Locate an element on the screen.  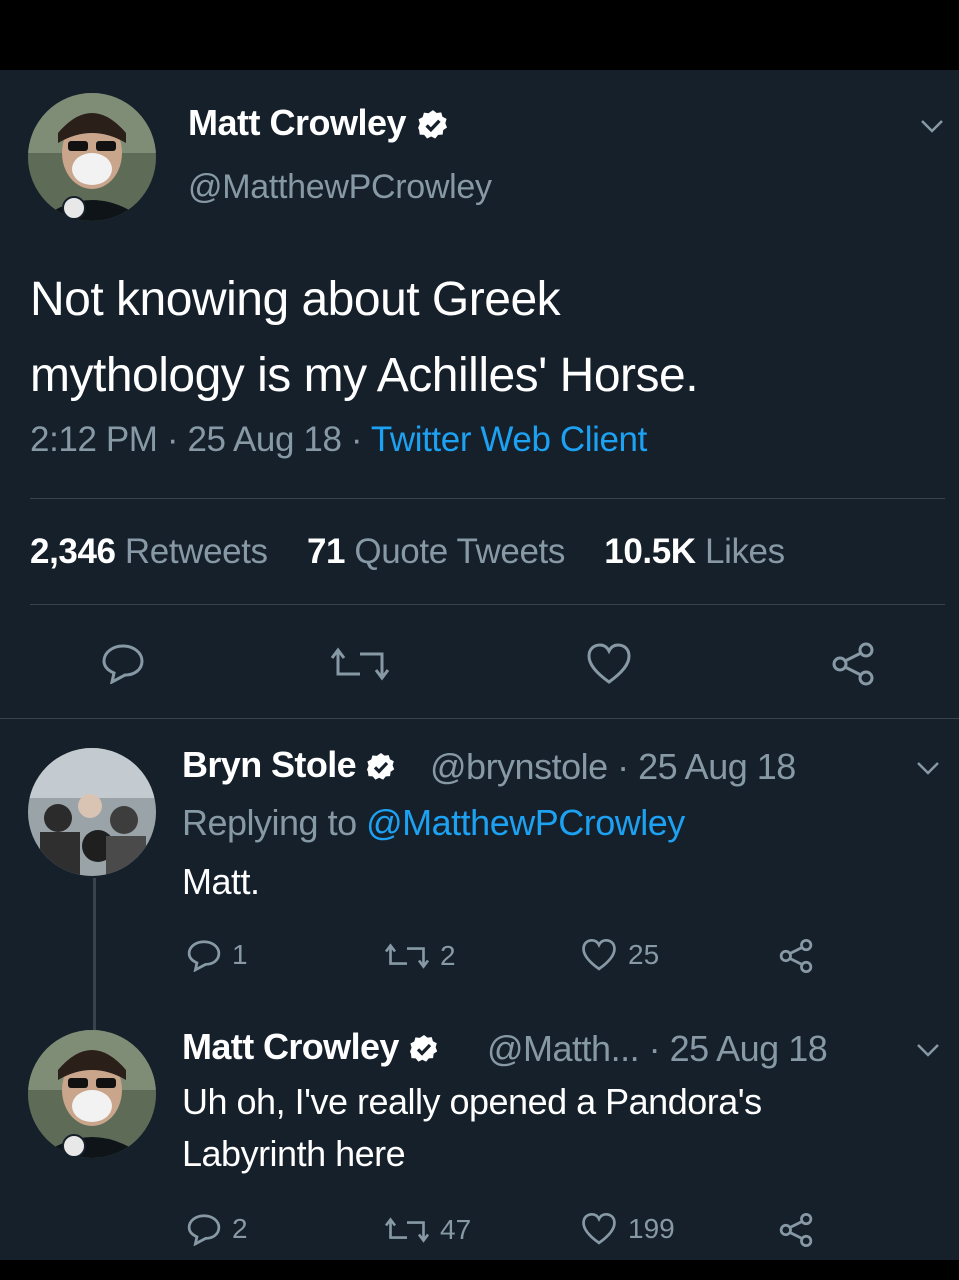
reply-button: 2 is located at coordinates (217, 1229).